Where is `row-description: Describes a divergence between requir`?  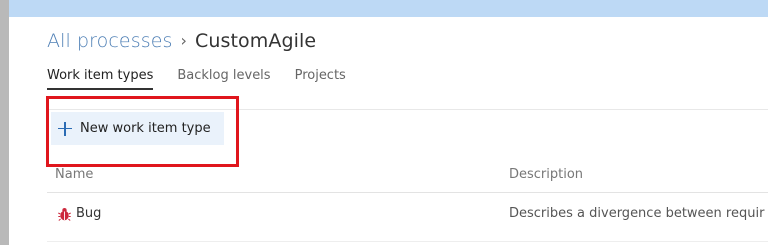
row-description: Describes a divergence between requir is located at coordinates (637, 213).